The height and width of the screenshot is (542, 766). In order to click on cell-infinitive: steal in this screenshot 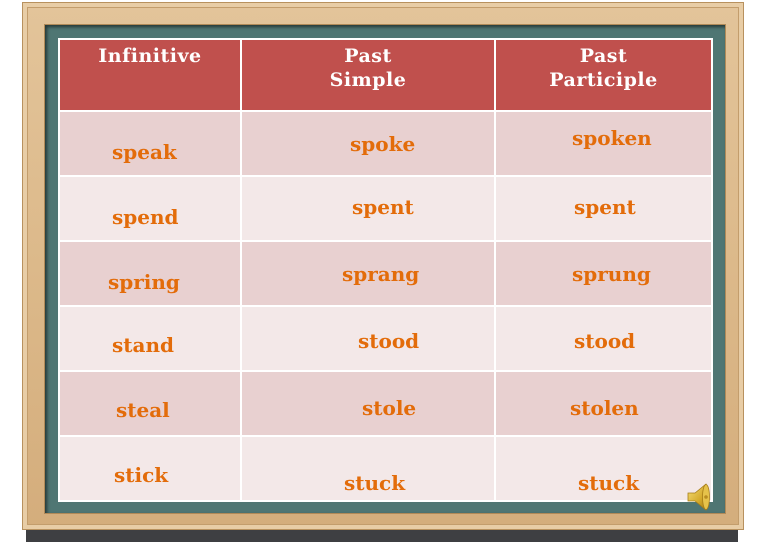, I will do `click(150, 403)`.